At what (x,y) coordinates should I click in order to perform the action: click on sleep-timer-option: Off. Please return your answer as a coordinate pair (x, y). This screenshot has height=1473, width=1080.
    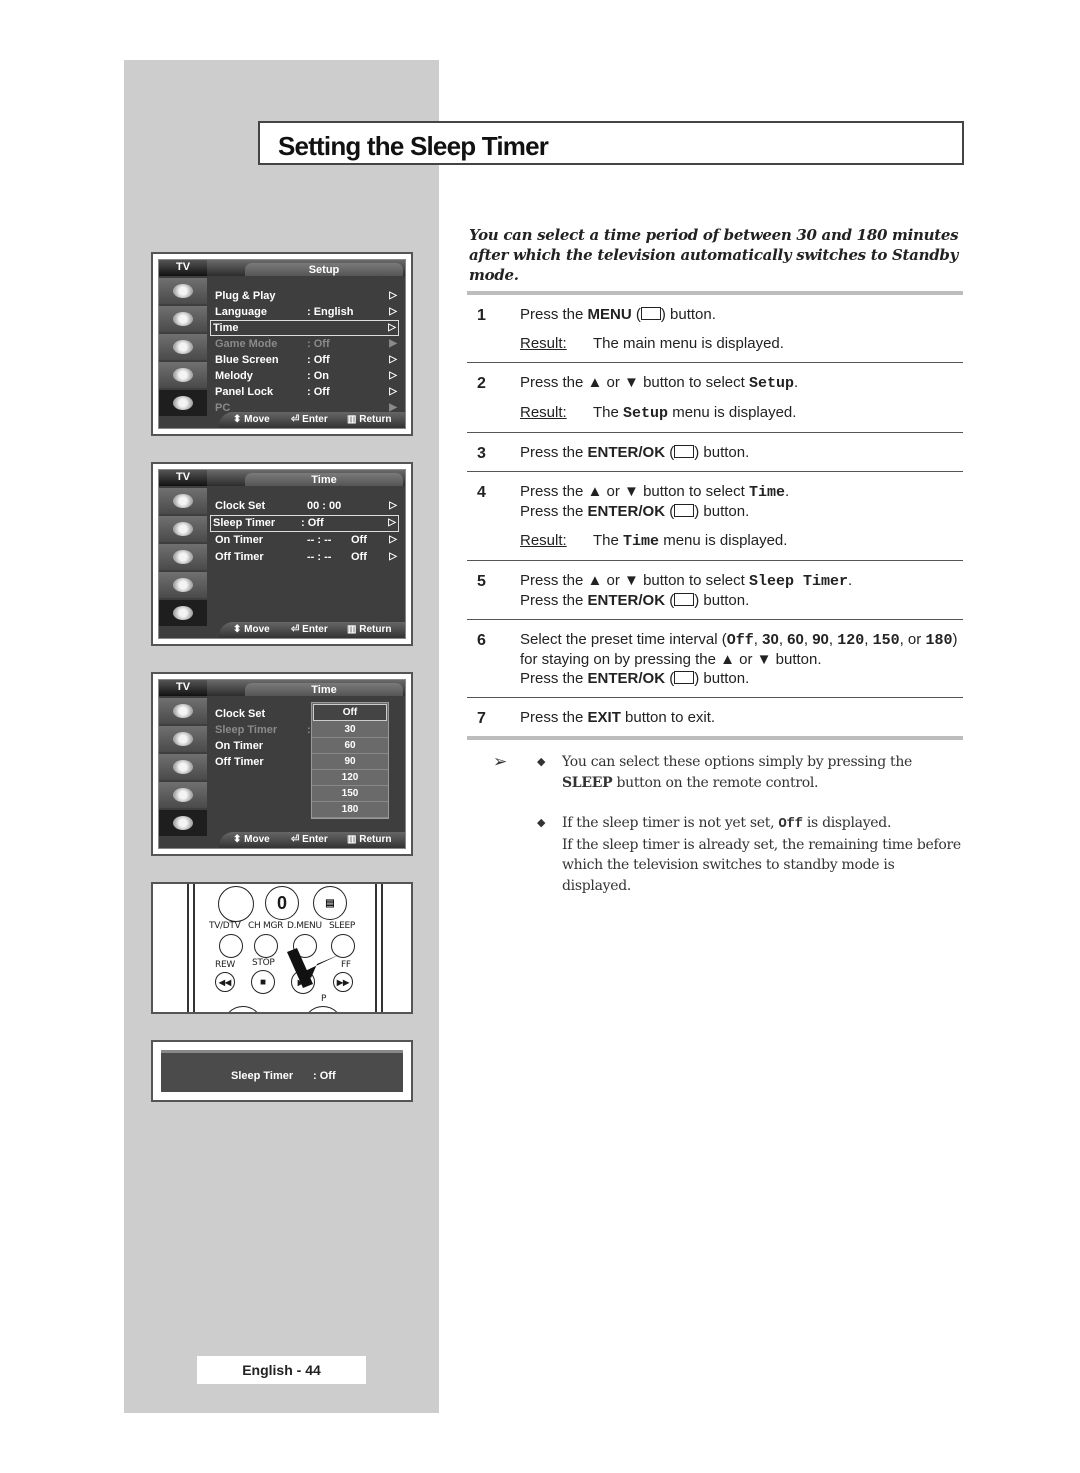
    Looking at the image, I should click on (350, 712).